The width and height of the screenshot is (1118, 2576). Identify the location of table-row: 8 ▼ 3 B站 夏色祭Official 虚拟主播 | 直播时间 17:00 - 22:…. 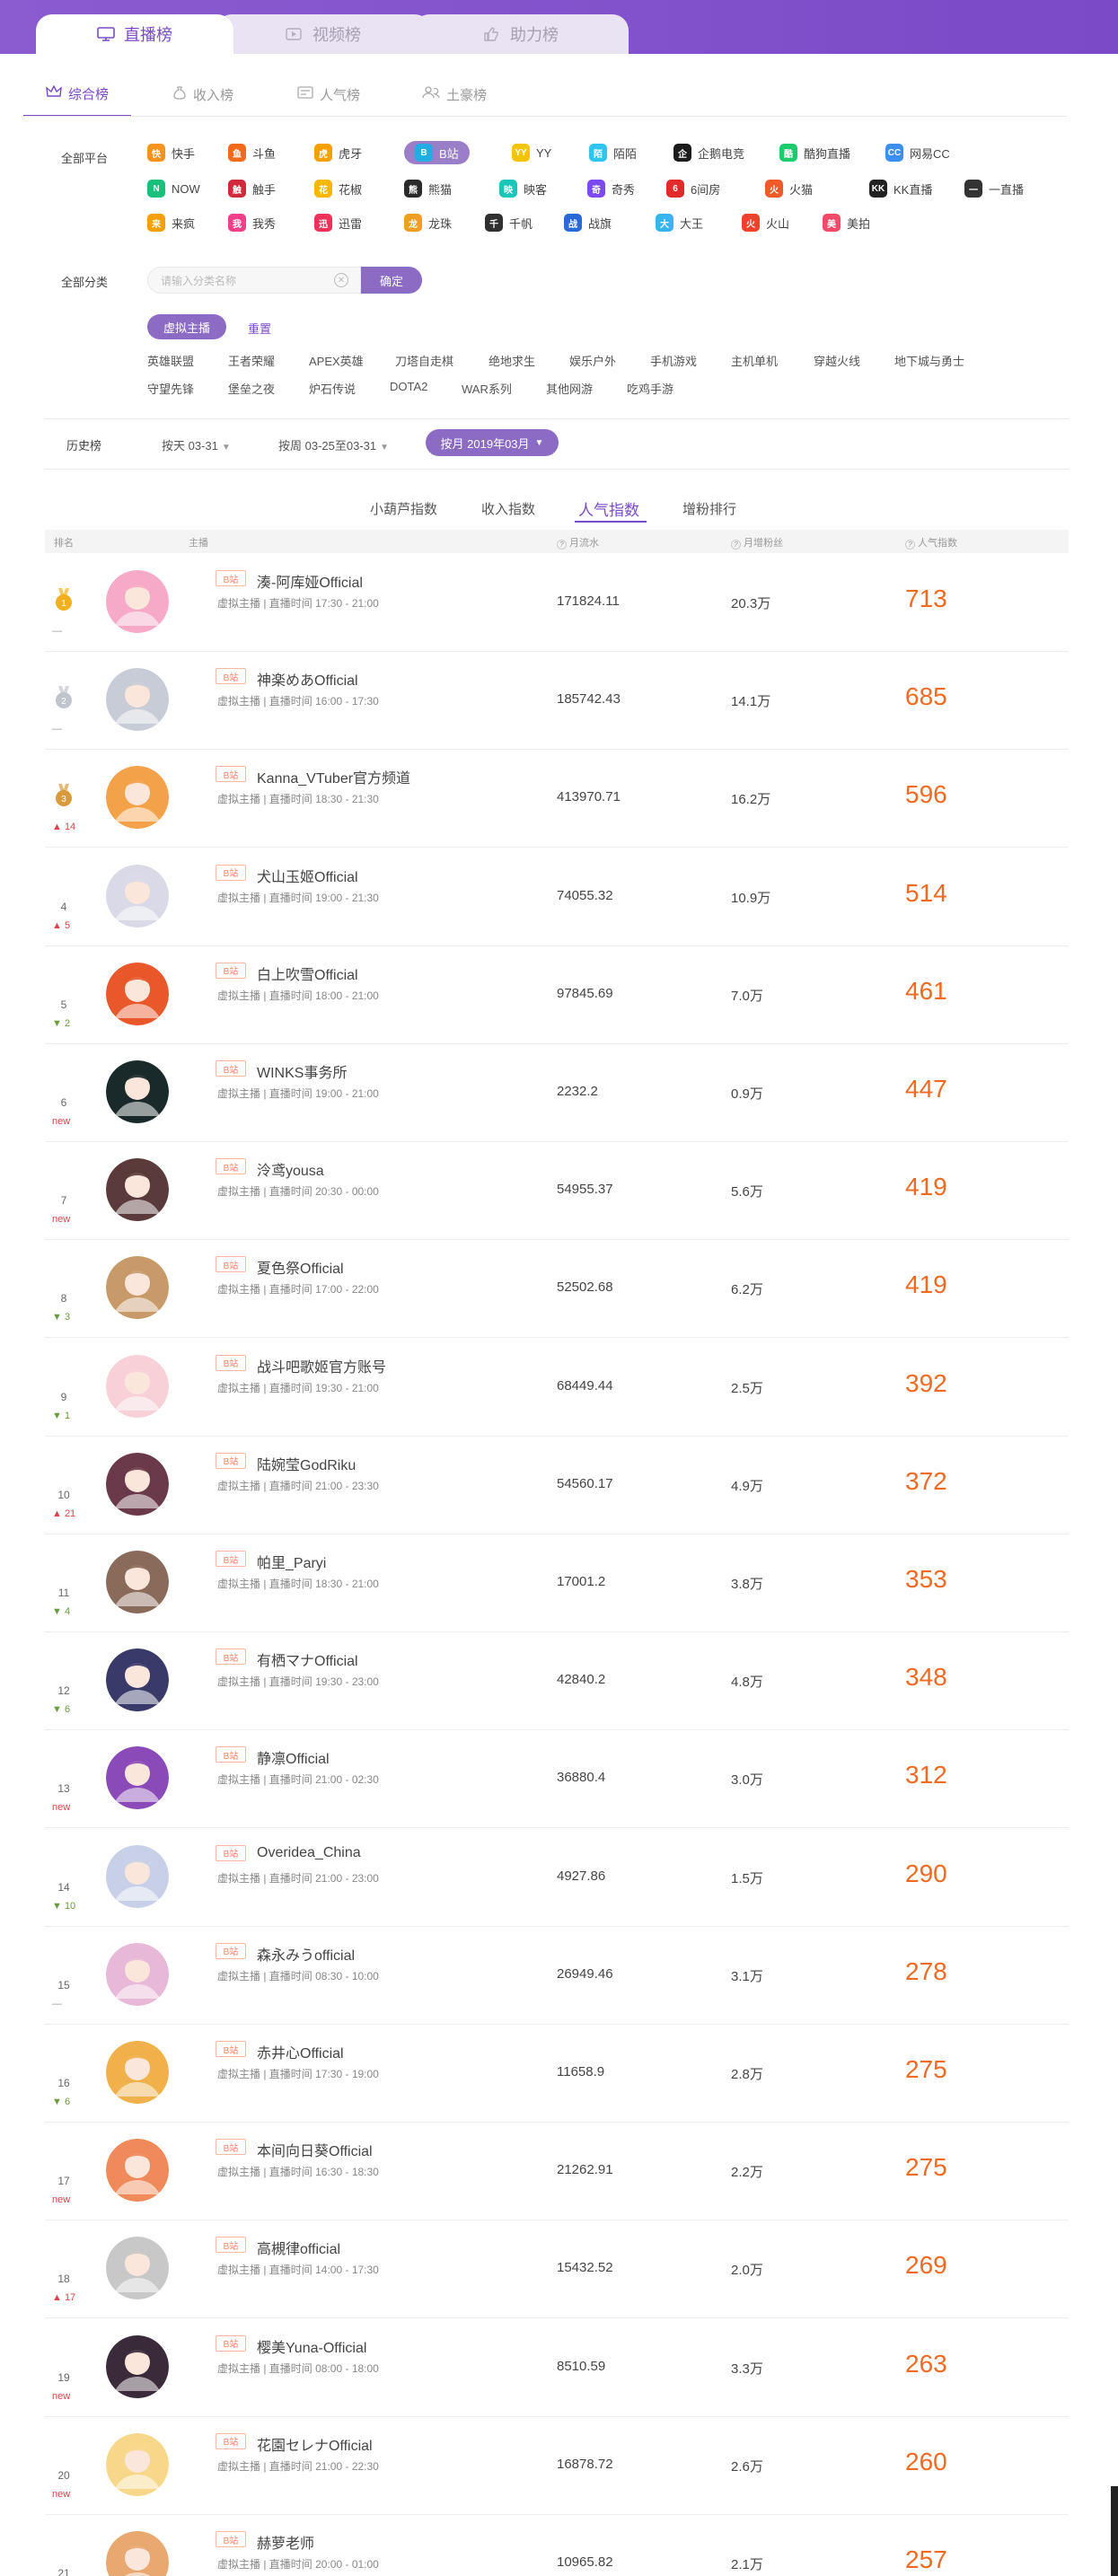
(557, 1289).